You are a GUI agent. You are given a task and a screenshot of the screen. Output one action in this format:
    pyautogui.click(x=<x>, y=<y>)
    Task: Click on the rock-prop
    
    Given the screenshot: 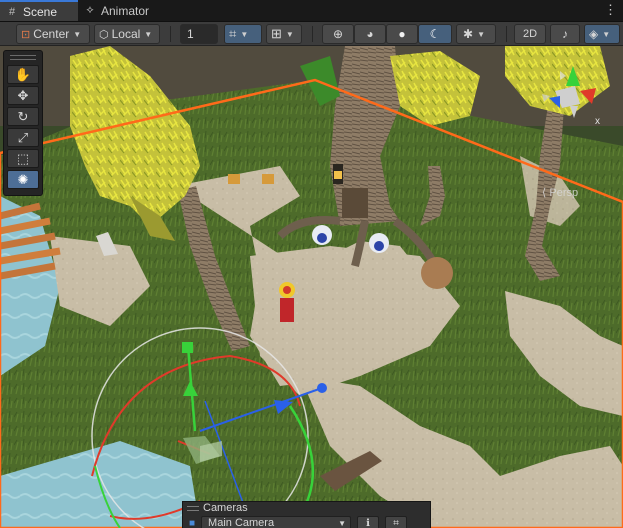 What is the action you would take?
    pyautogui.click(x=437, y=273)
    